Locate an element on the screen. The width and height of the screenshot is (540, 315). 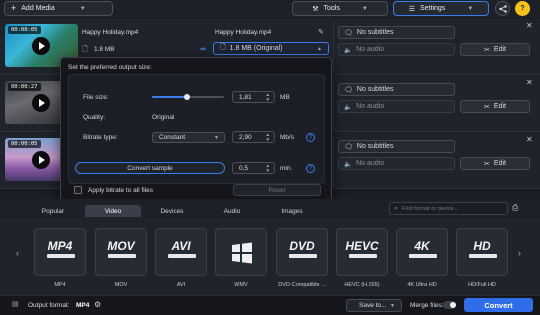
sample-length-input: 0,5 ▲ ▼ is located at coordinates (253, 168).